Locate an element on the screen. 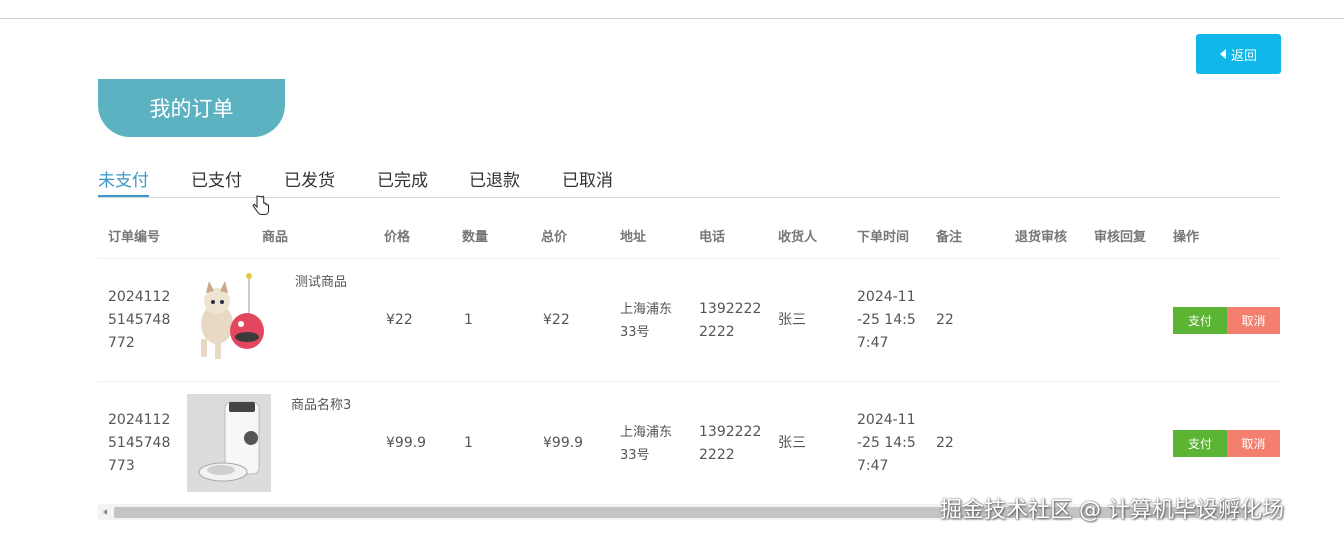 The image size is (1344, 539). col-total: 总价 is located at coordinates (554, 237).